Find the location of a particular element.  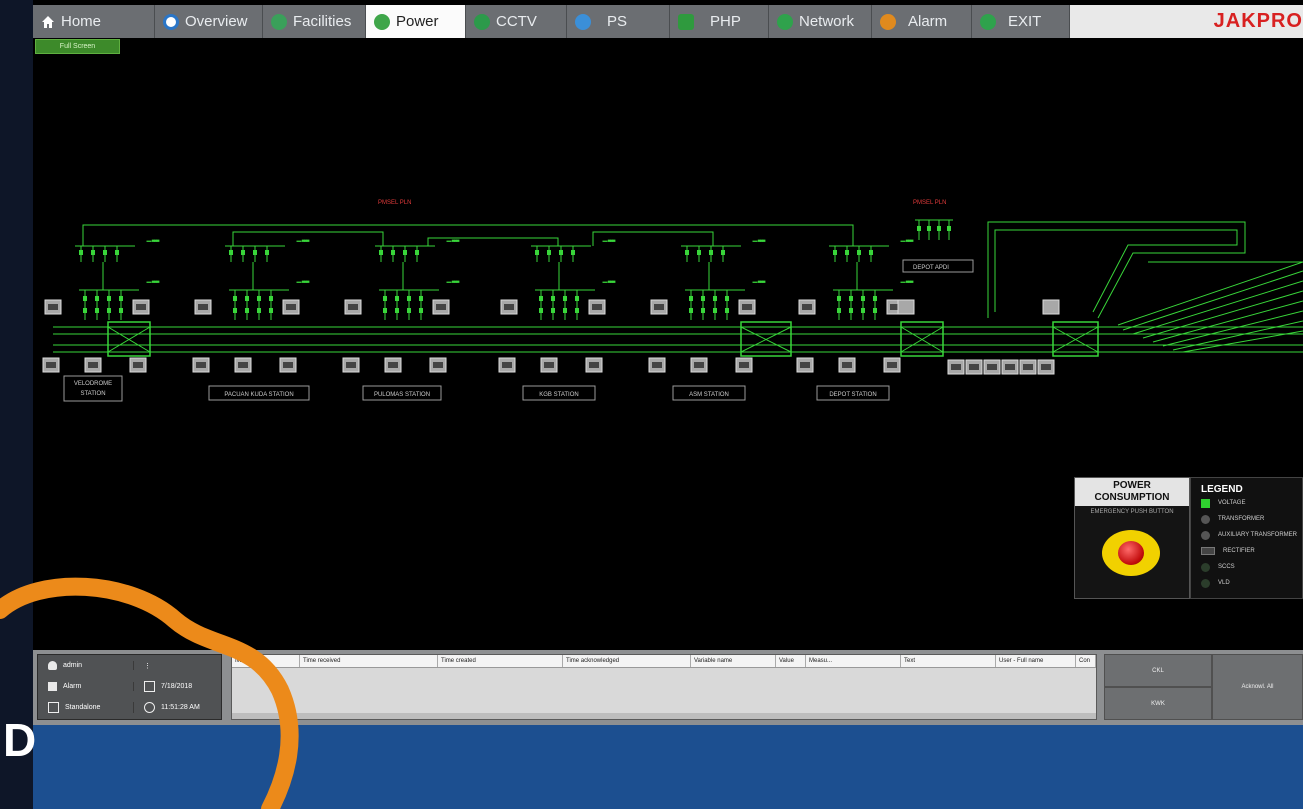

user-name: admin is located at coordinates (73, 665).